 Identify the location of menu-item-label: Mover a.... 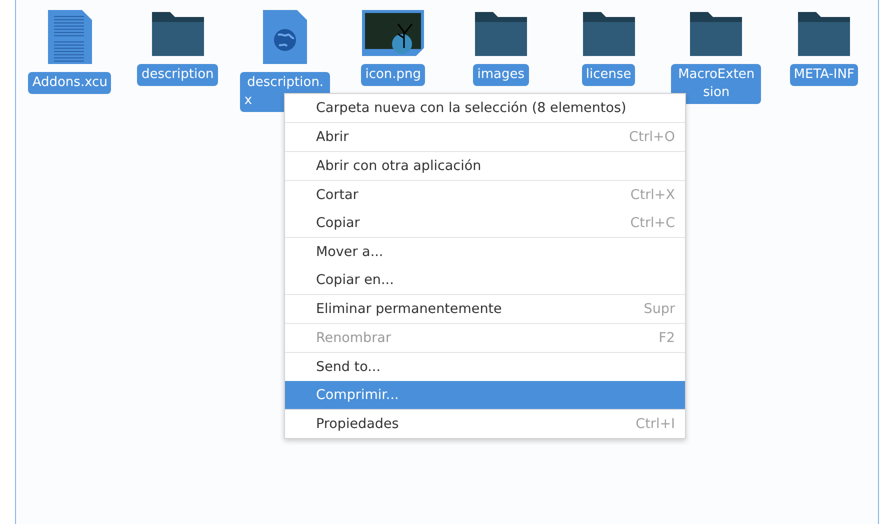
(350, 252).